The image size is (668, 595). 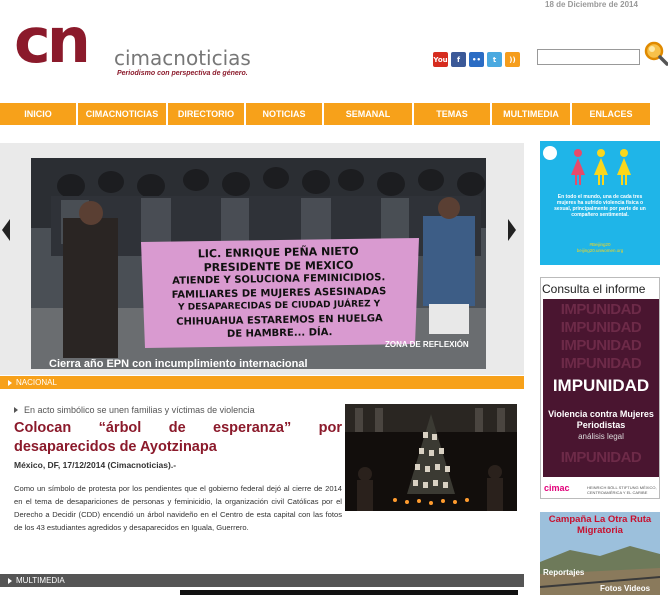 I want to click on slider-next-arrow-icon, so click(x=512, y=230).